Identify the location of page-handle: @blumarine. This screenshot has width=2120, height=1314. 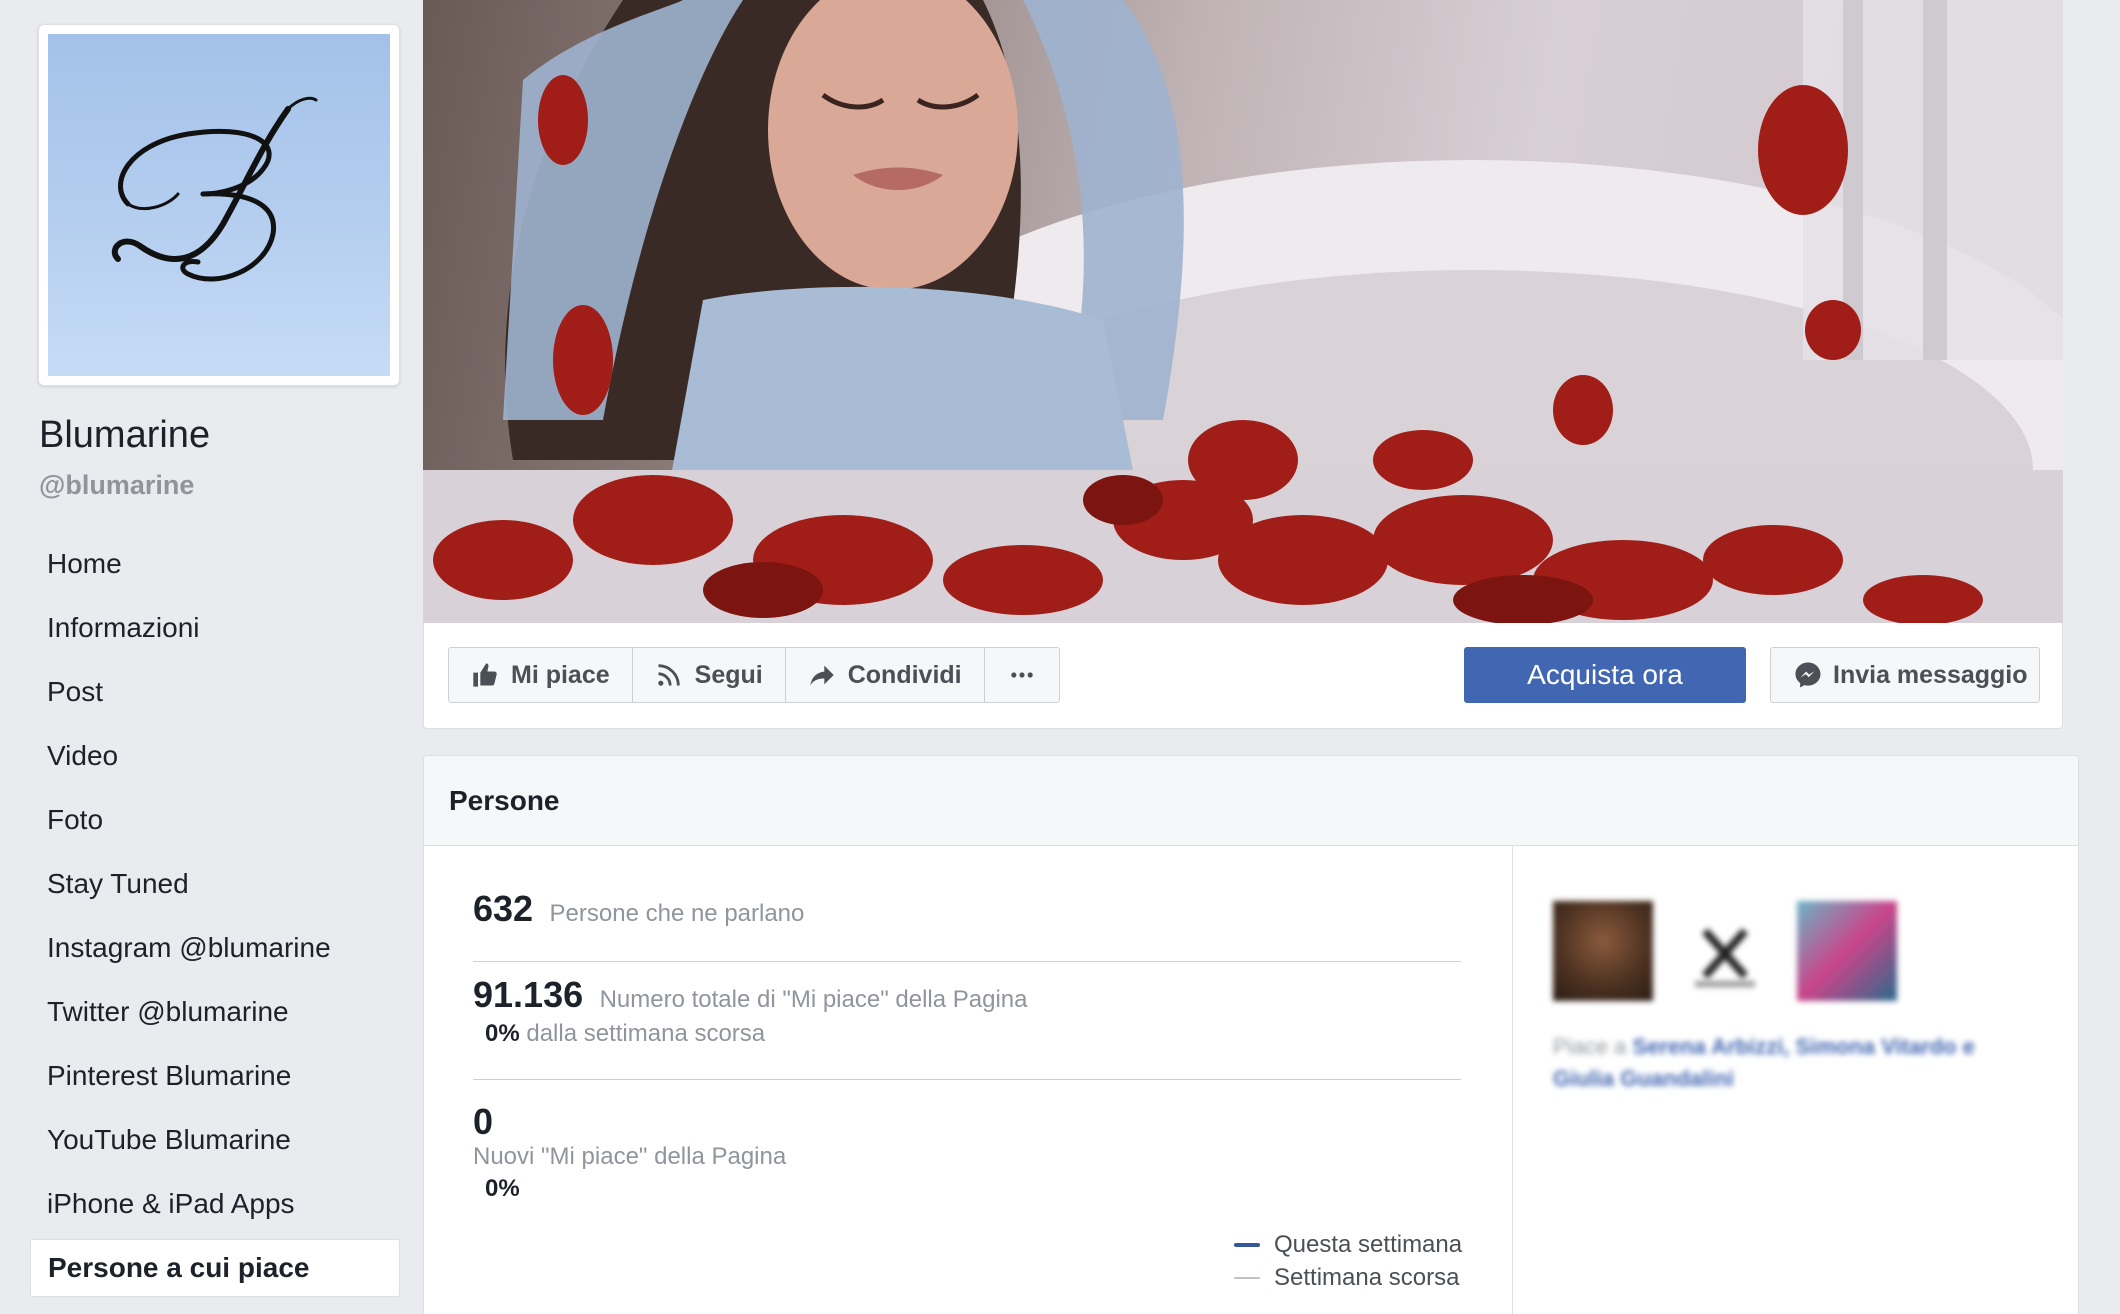
(117, 485).